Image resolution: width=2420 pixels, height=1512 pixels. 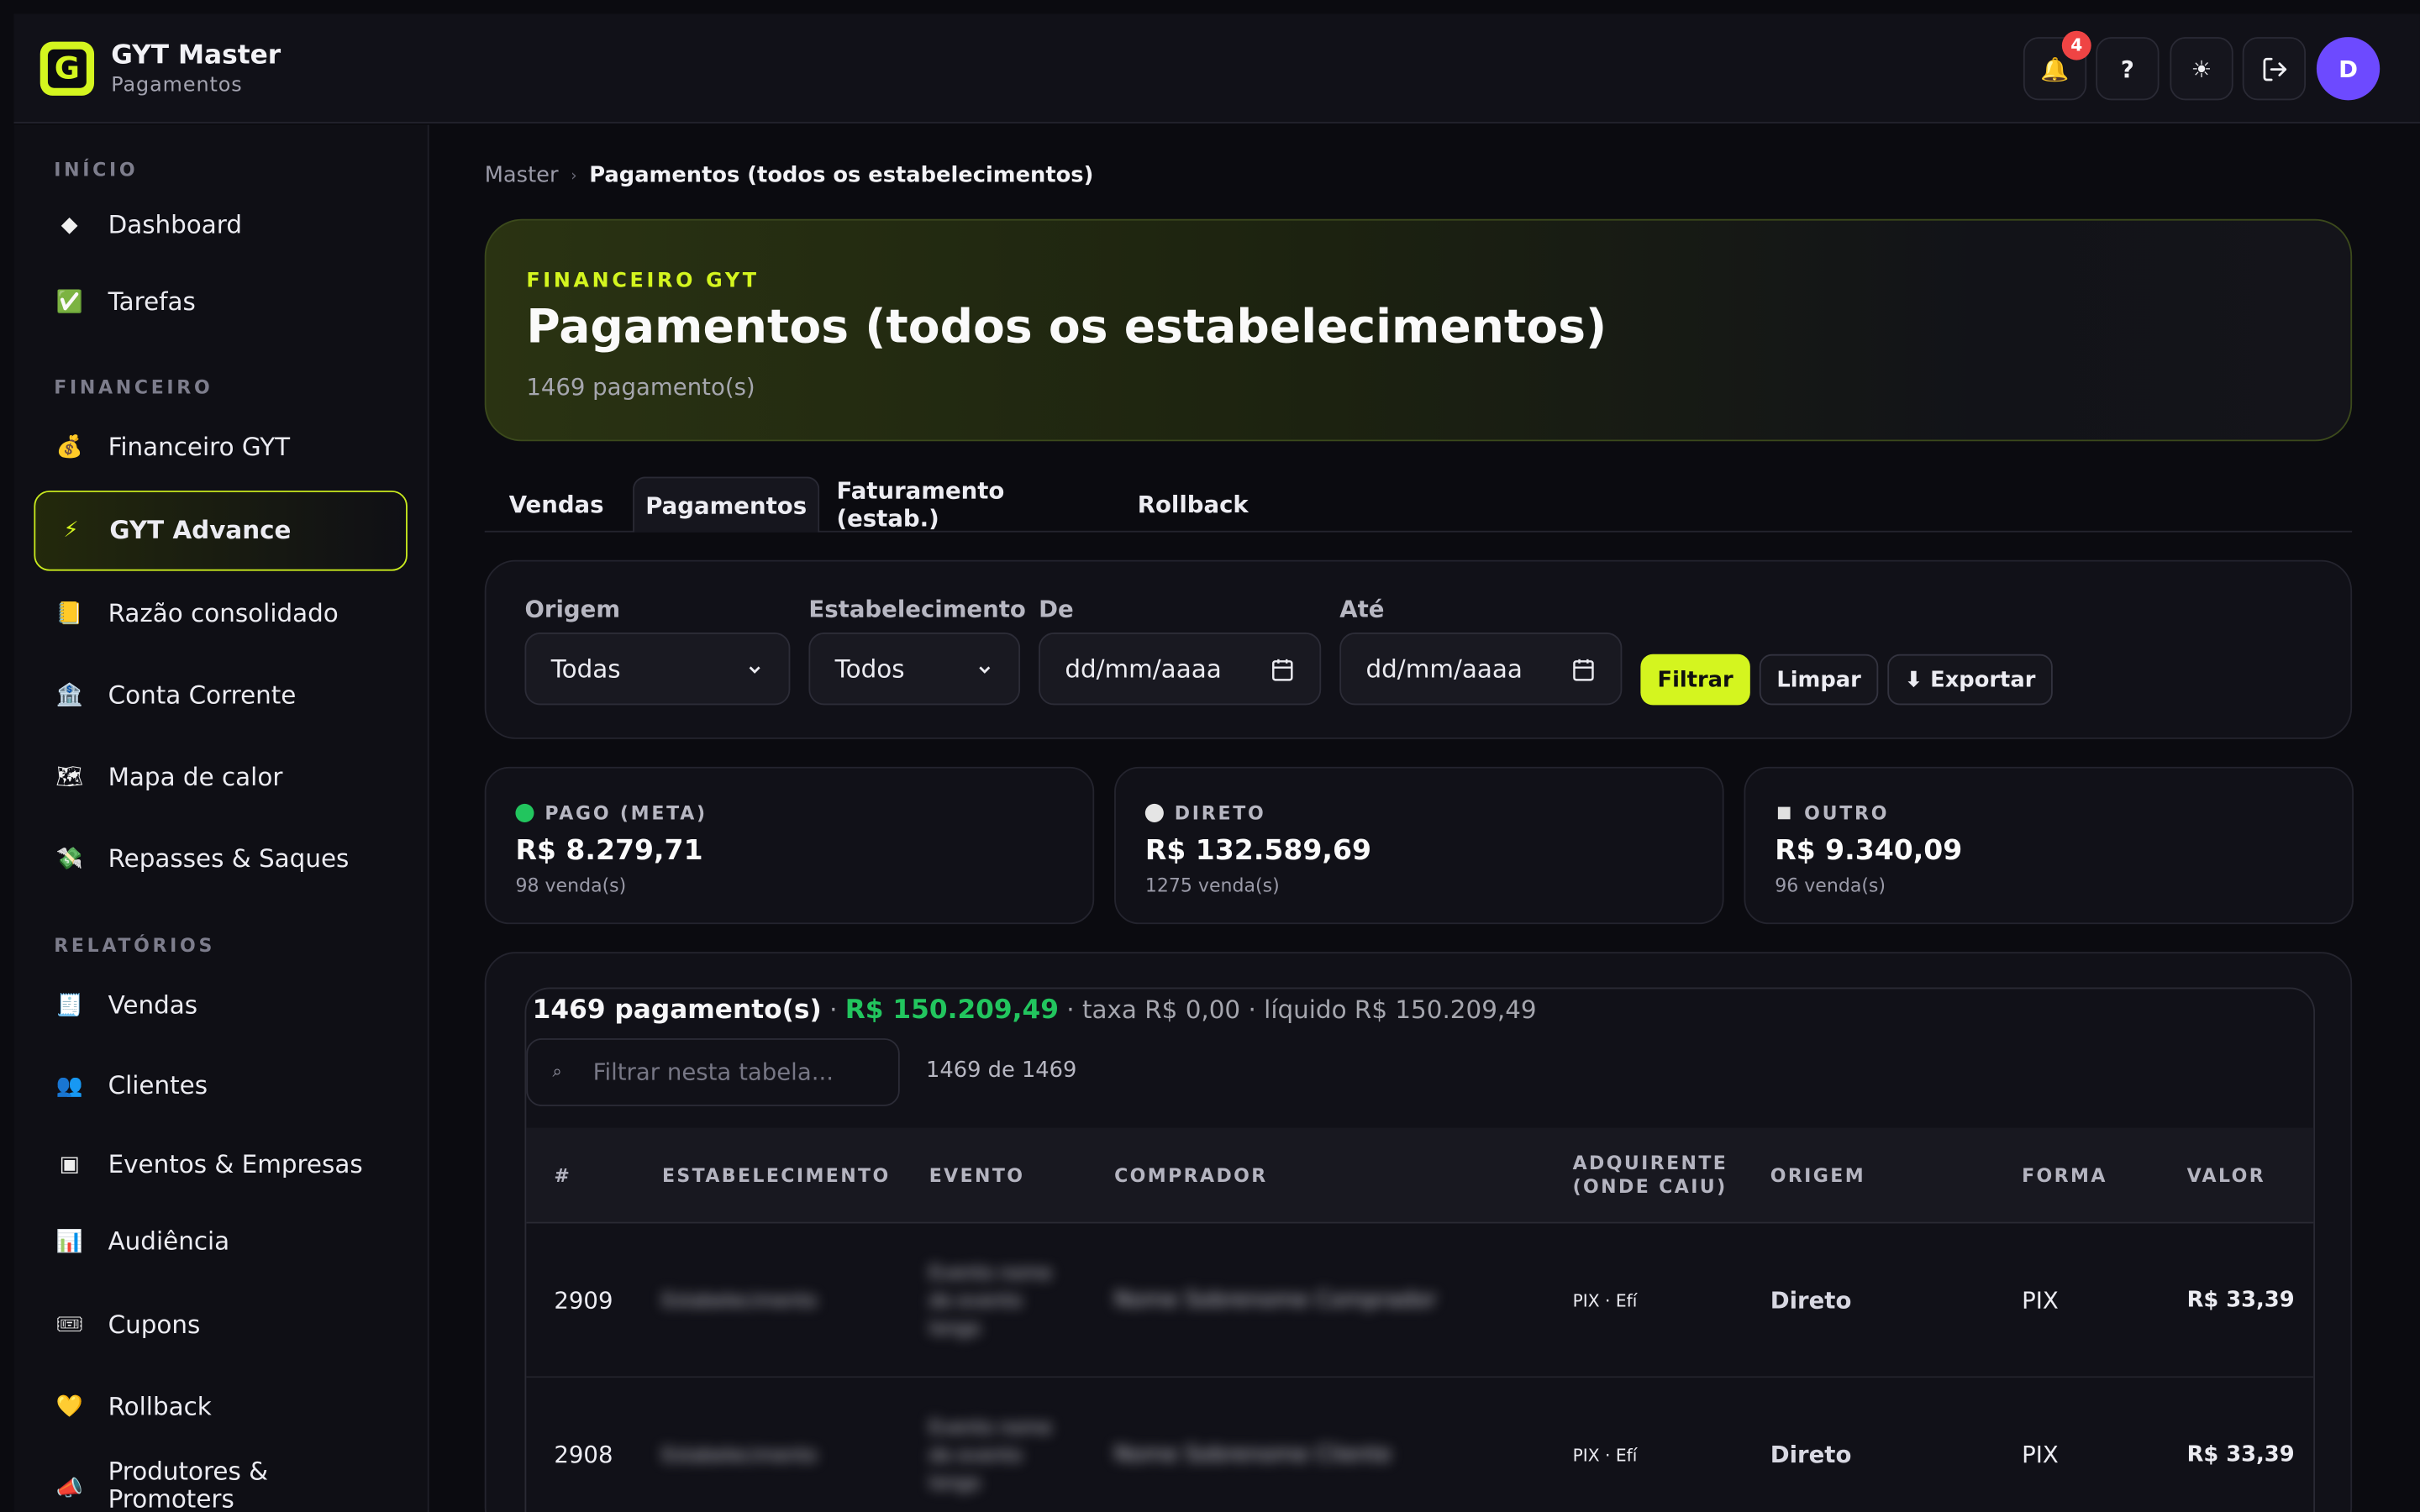 I want to click on de-date-input: dd/mm/aaaa, so click(x=1180, y=669).